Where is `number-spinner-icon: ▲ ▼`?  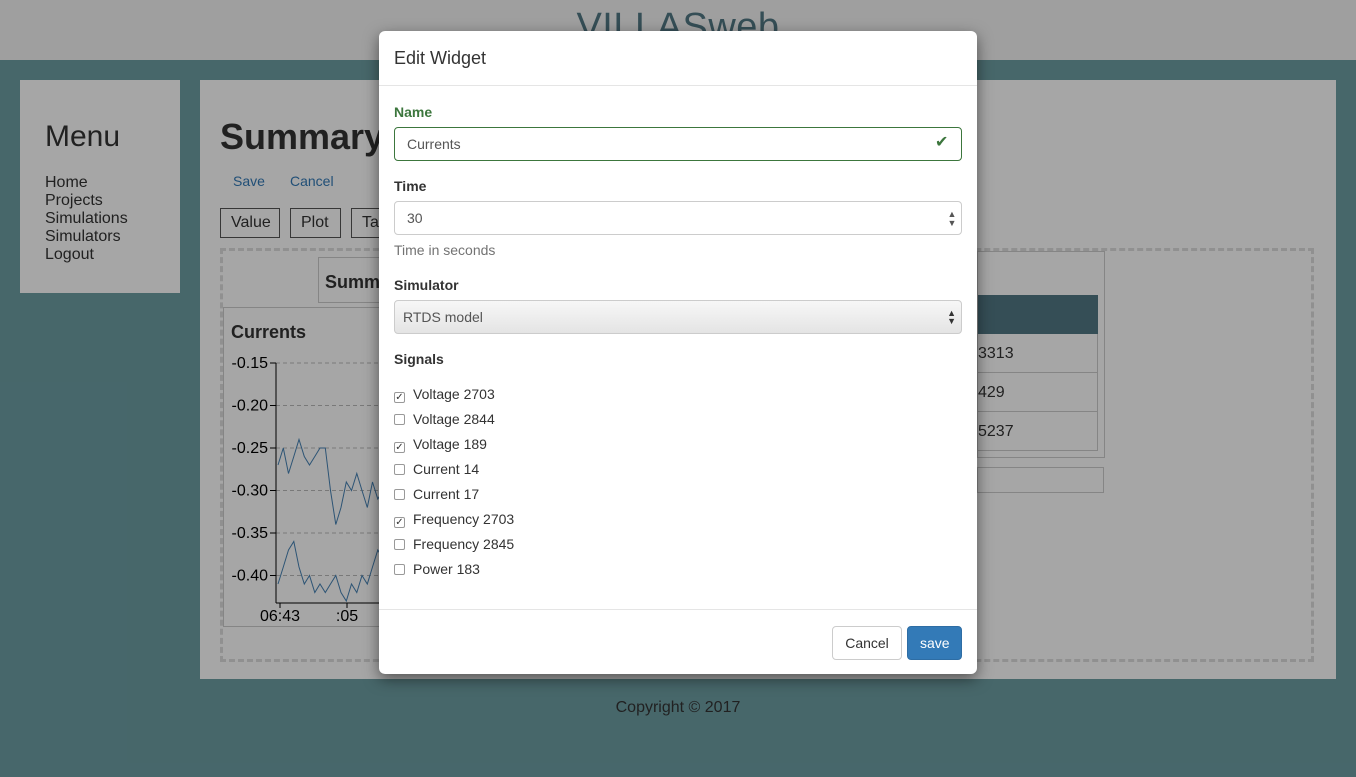
number-spinner-icon: ▲ ▼ is located at coordinates (952, 219).